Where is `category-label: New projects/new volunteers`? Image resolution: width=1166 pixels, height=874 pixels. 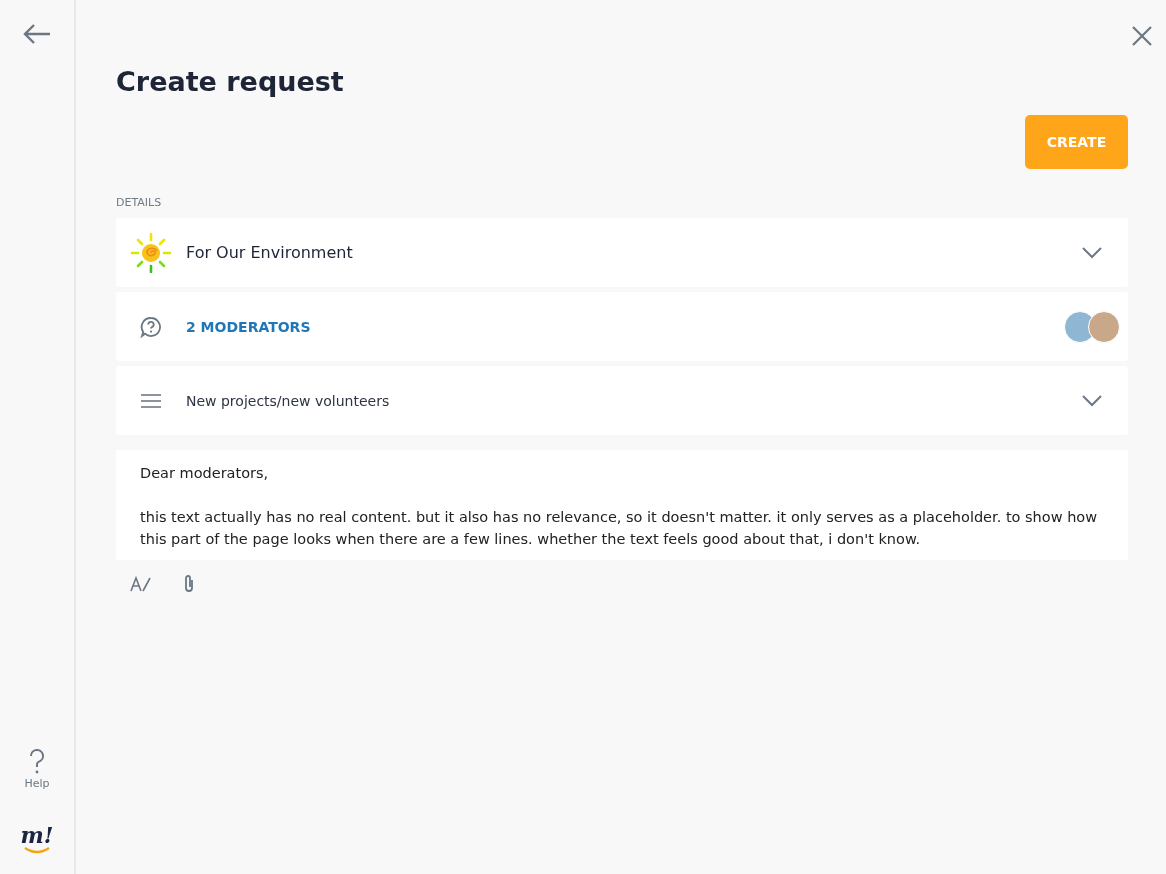 category-label: New projects/new volunteers is located at coordinates (288, 400).